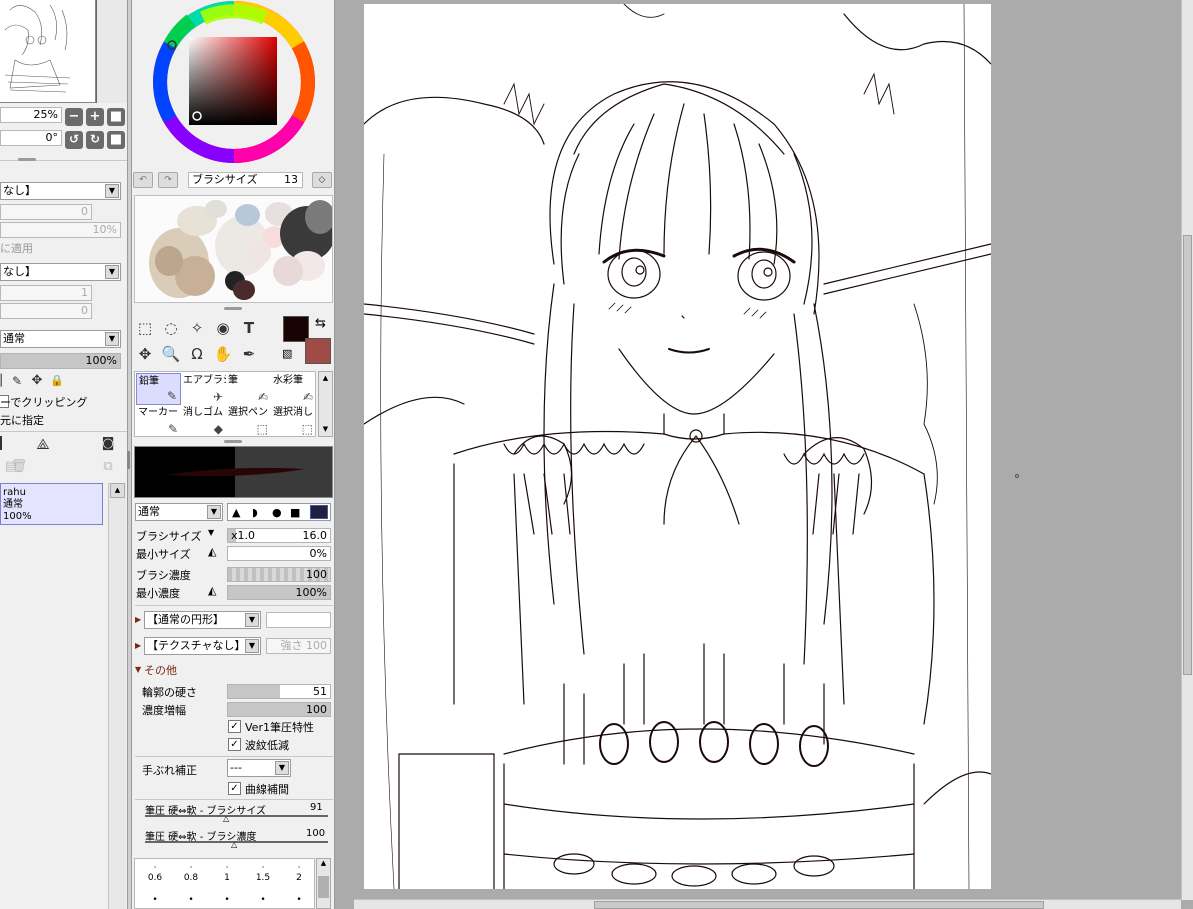  What do you see at coordinates (234, 844) in the screenshot?
I see `pressure-density-handle: △` at bounding box center [234, 844].